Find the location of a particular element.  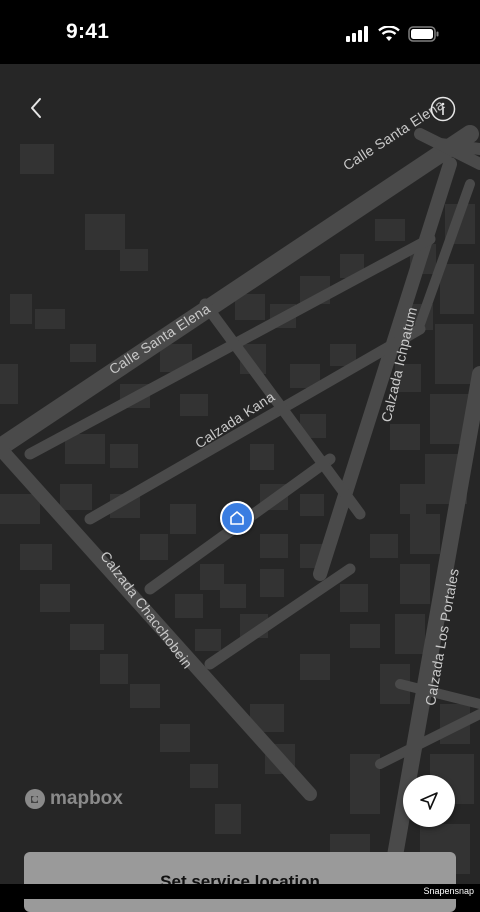

back-button is located at coordinates (36, 108).